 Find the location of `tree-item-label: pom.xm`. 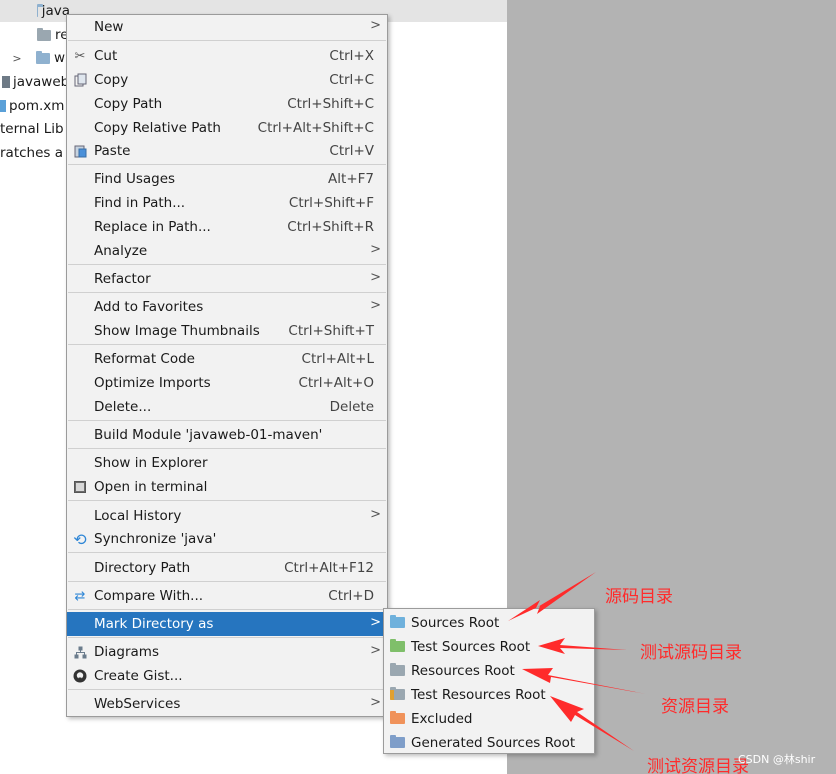

tree-item-label: pom.xm is located at coordinates (37, 106).